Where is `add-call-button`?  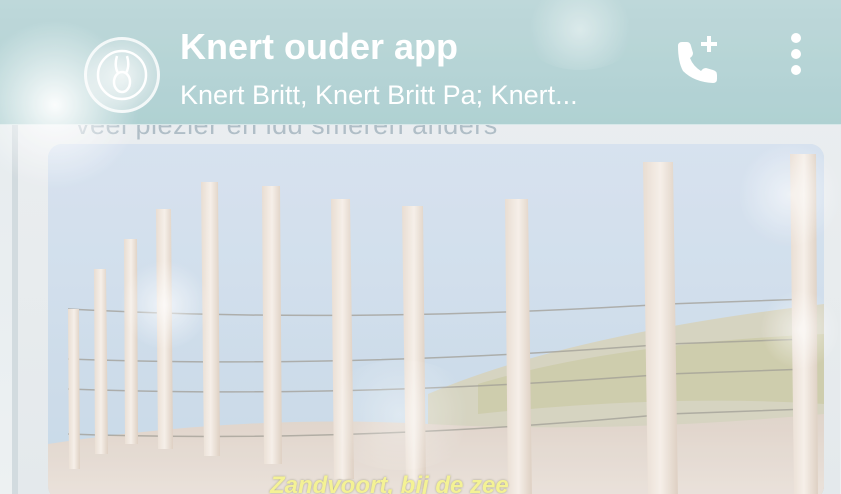 add-call-button is located at coordinates (696, 58).